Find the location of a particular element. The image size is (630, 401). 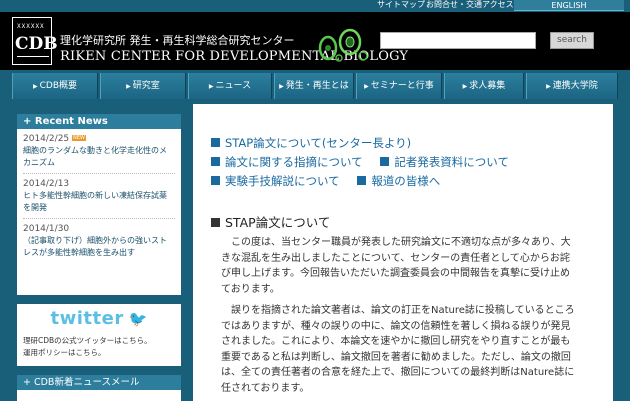

para-line: は、全ての責任著者の合意を経た上で、撤回についての最終判断はNature誌に is located at coordinates (398, 372).